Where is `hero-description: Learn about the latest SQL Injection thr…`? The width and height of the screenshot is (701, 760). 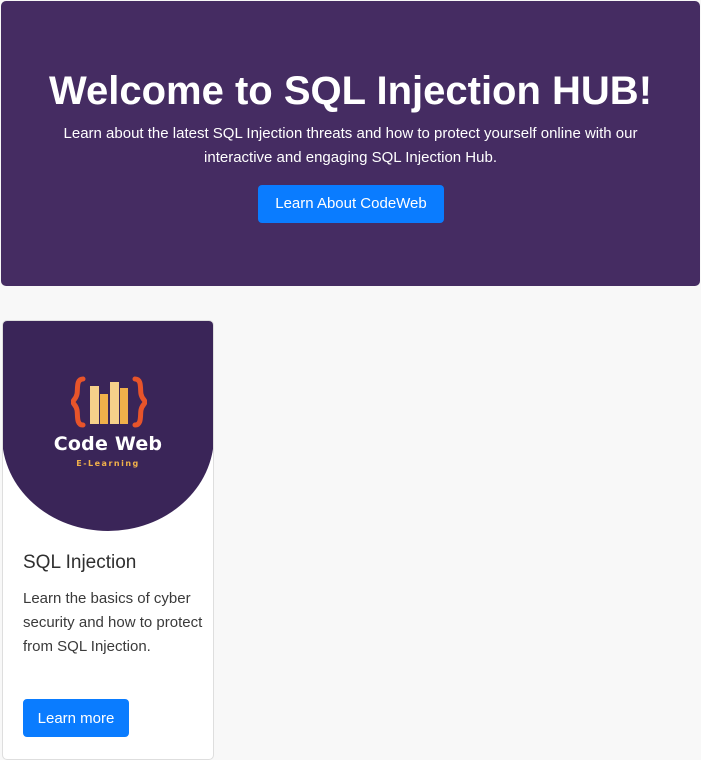 hero-description: Learn about the latest SQL Injection thr… is located at coordinates (350, 145).